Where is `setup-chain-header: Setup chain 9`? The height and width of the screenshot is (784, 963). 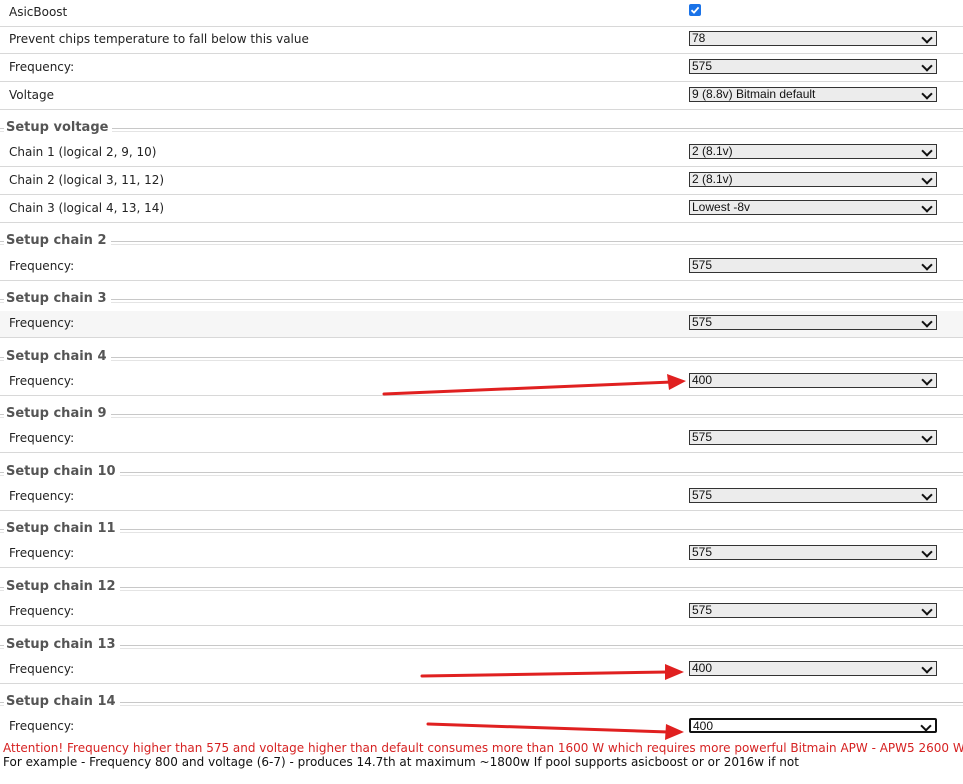
setup-chain-header: Setup chain 9 is located at coordinates (481, 416).